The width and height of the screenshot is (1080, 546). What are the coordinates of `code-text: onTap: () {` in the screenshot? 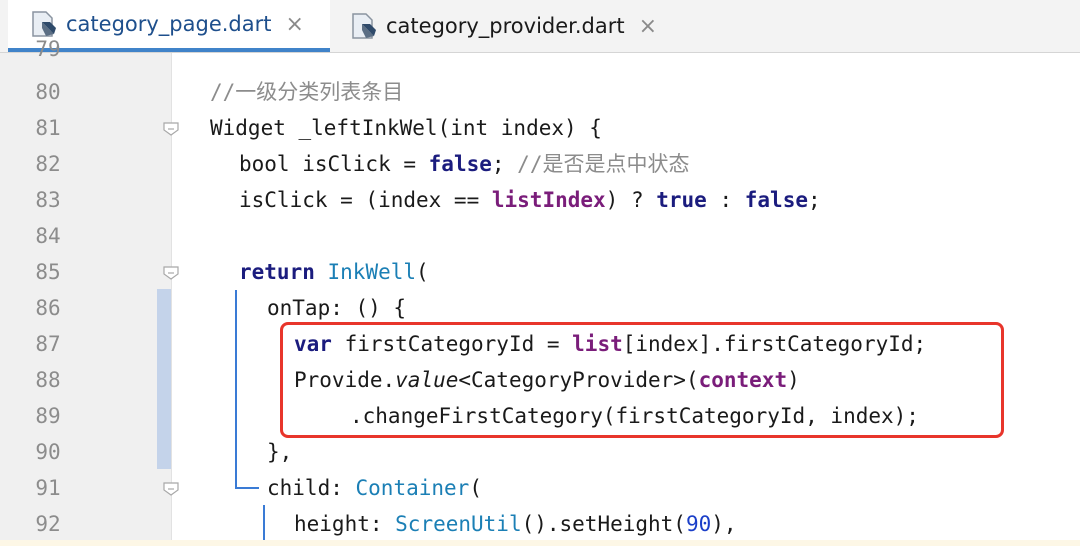 It's located at (337, 308).